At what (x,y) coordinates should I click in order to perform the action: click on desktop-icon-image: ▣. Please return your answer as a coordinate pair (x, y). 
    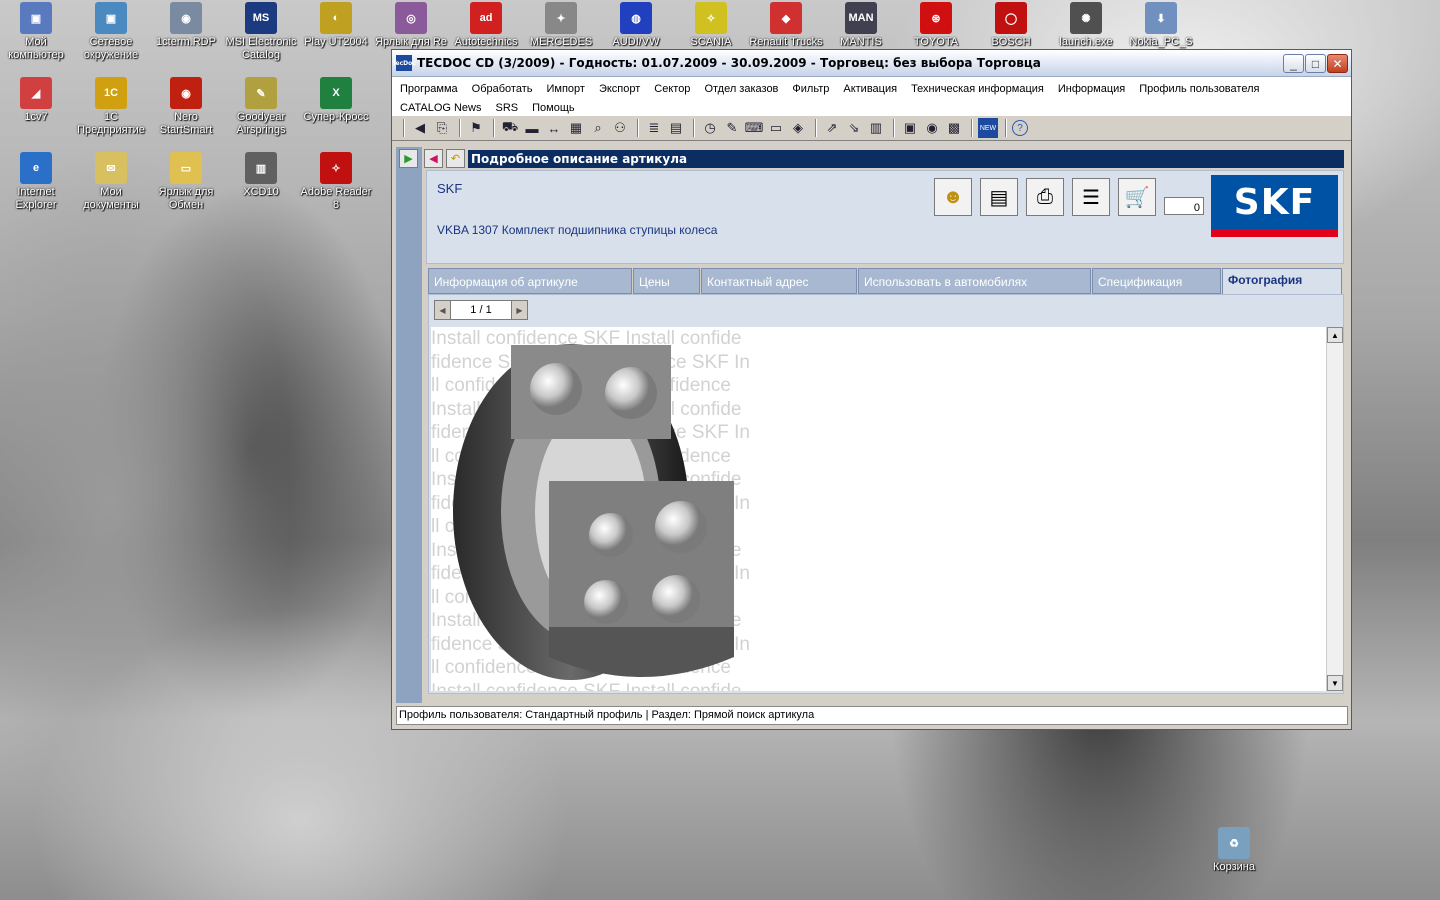
    Looking at the image, I should click on (111, 18).